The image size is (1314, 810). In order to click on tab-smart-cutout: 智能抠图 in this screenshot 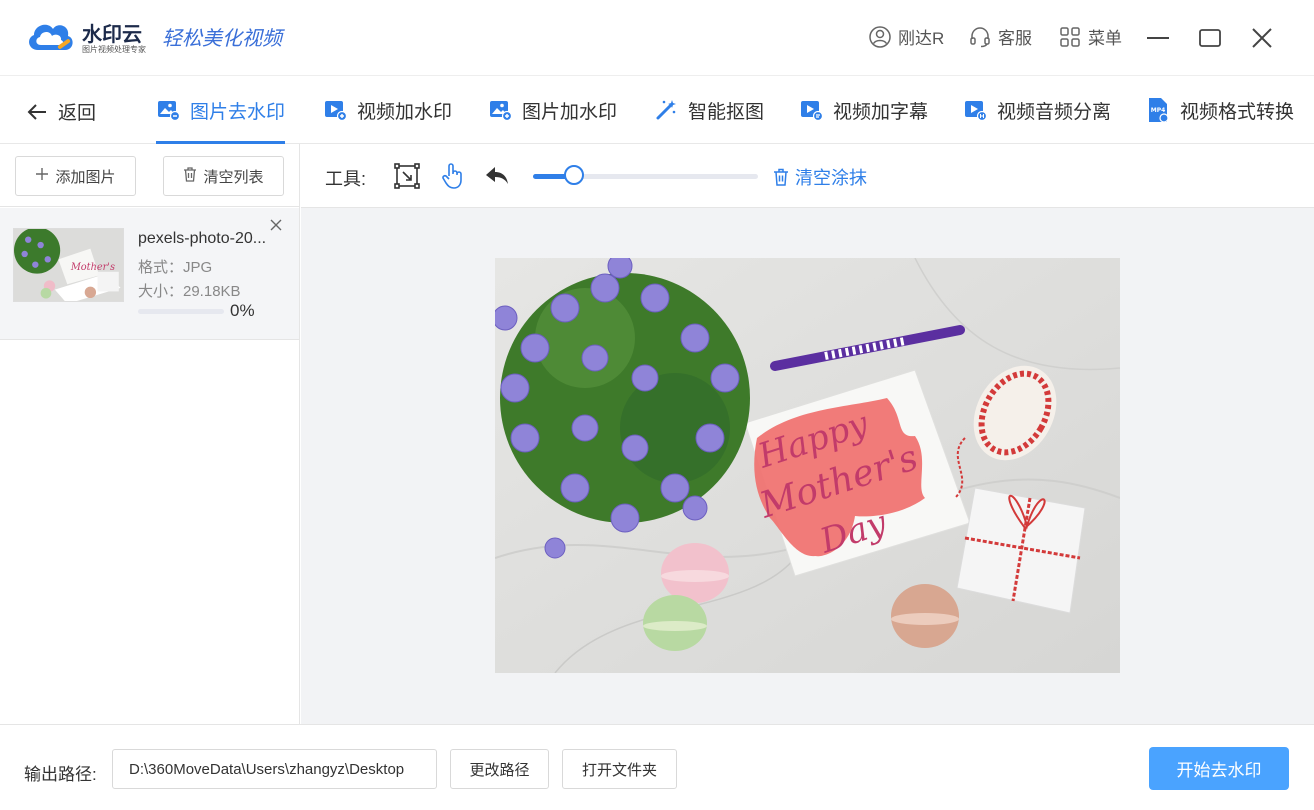, I will do `click(709, 110)`.